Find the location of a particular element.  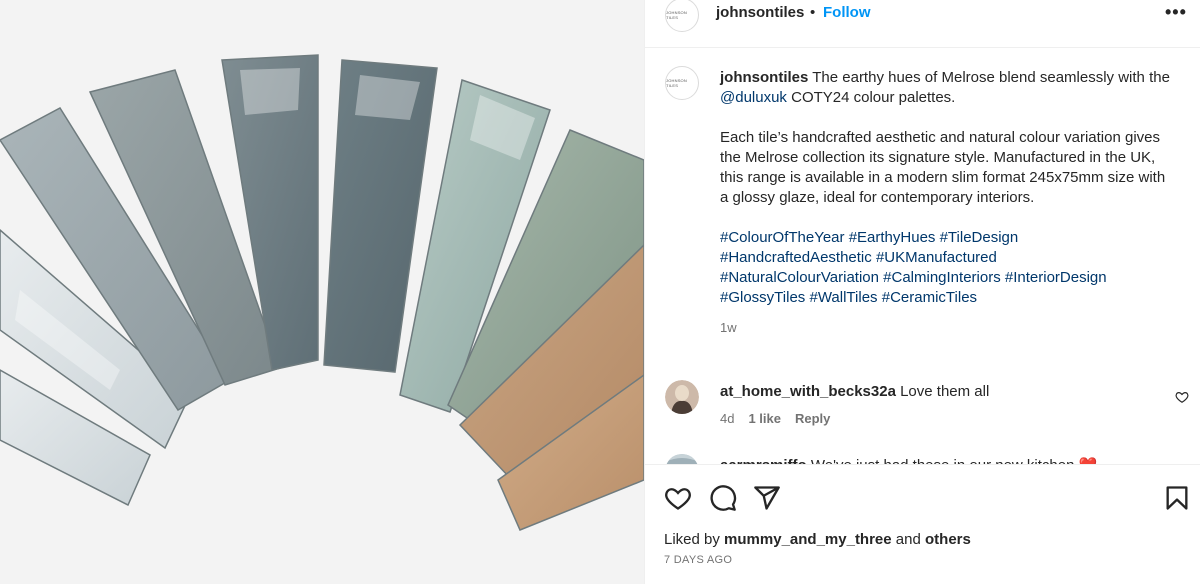

commenter-username: at_home_with_becks32a is located at coordinates (808, 391).